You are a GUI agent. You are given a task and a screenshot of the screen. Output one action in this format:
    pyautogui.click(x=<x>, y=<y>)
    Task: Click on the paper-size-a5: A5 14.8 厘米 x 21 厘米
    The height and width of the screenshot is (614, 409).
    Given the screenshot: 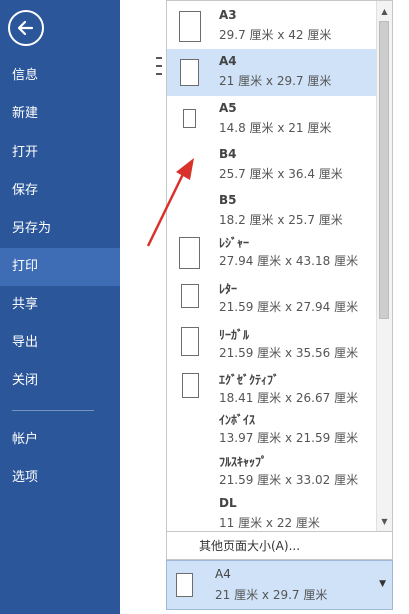 What is the action you would take?
    pyautogui.click(x=272, y=119)
    